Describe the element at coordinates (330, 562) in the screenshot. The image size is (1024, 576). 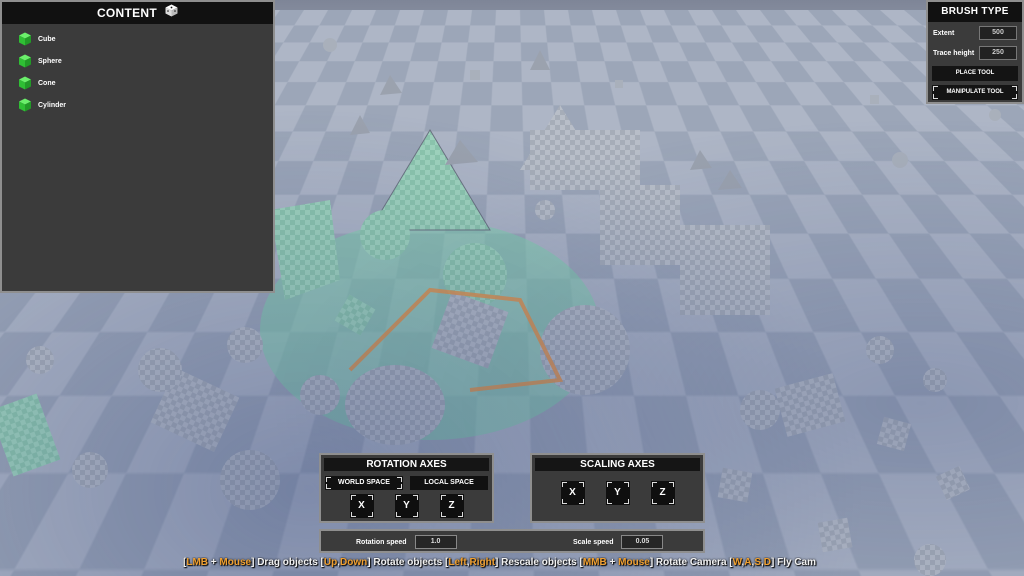
I see `hint-key: Up` at that location.